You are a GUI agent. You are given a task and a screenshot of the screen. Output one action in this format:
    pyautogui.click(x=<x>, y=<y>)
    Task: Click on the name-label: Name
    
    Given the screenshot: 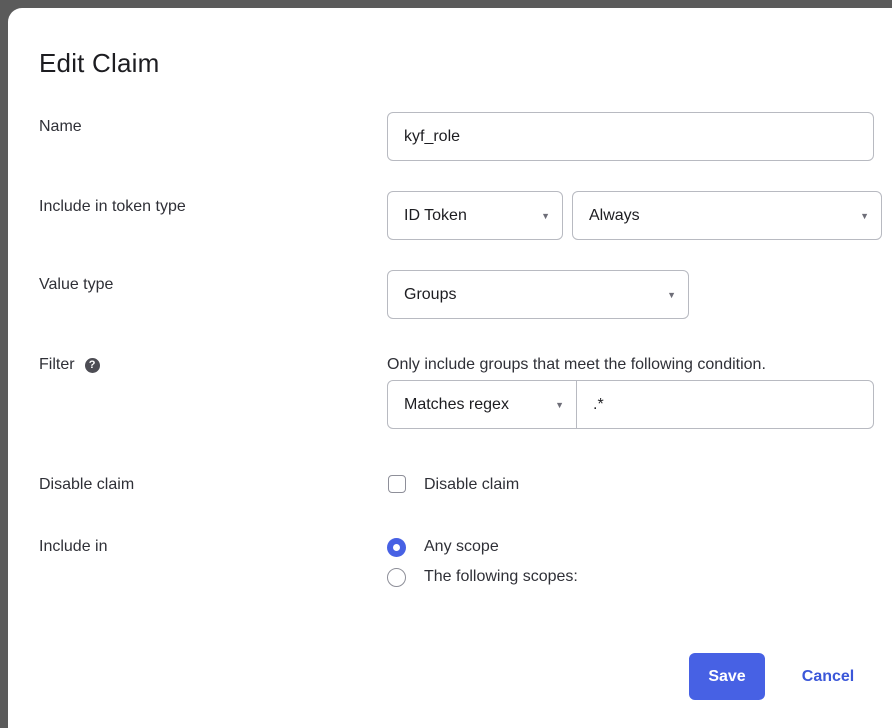 What is the action you would take?
    pyautogui.click(x=60, y=126)
    